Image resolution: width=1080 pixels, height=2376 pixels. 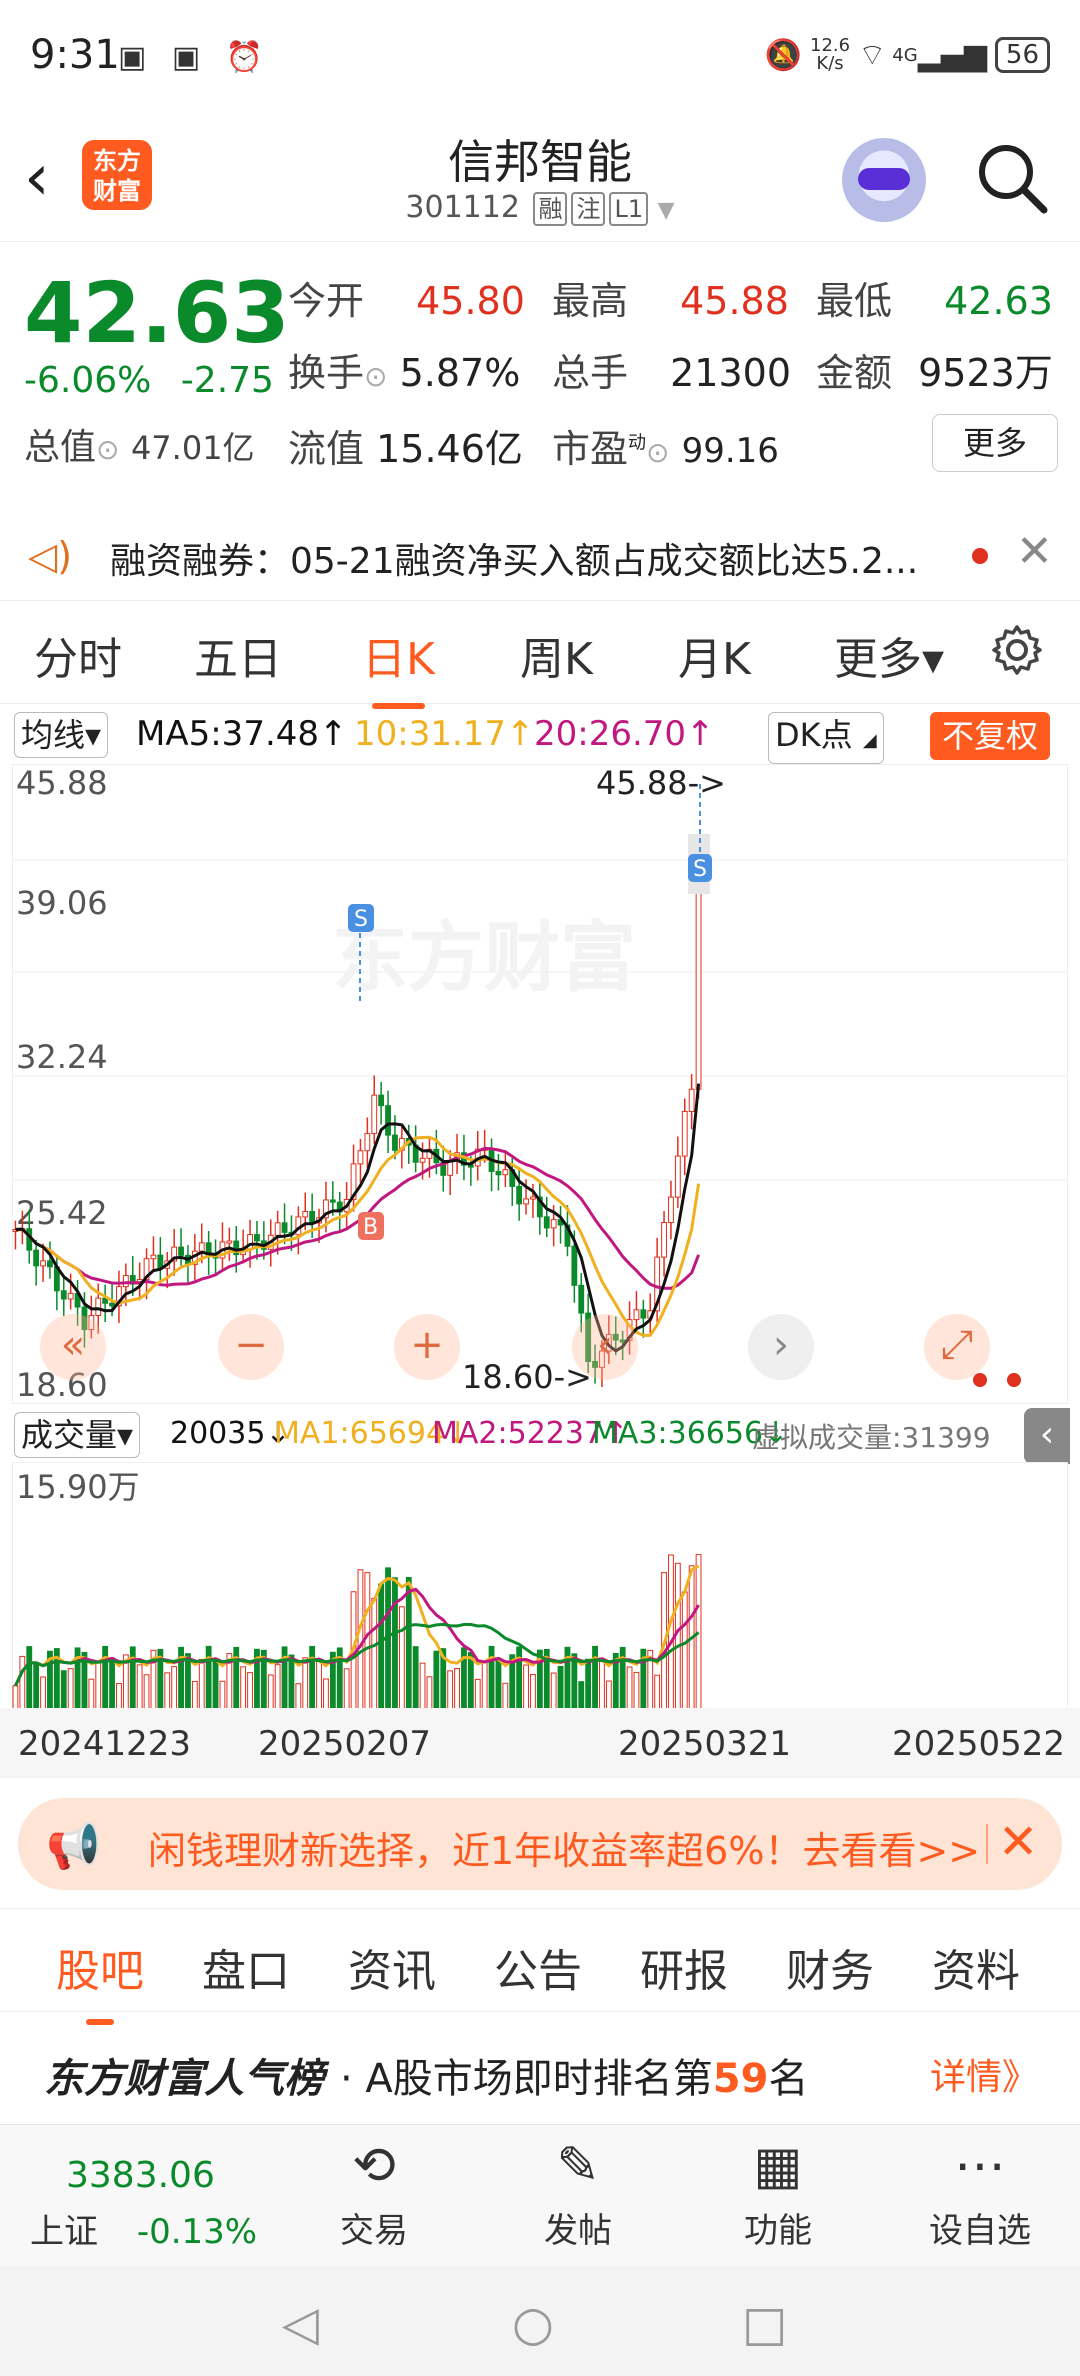 What do you see at coordinates (100, 1980) in the screenshot?
I see `tab-guba: 股吧` at bounding box center [100, 1980].